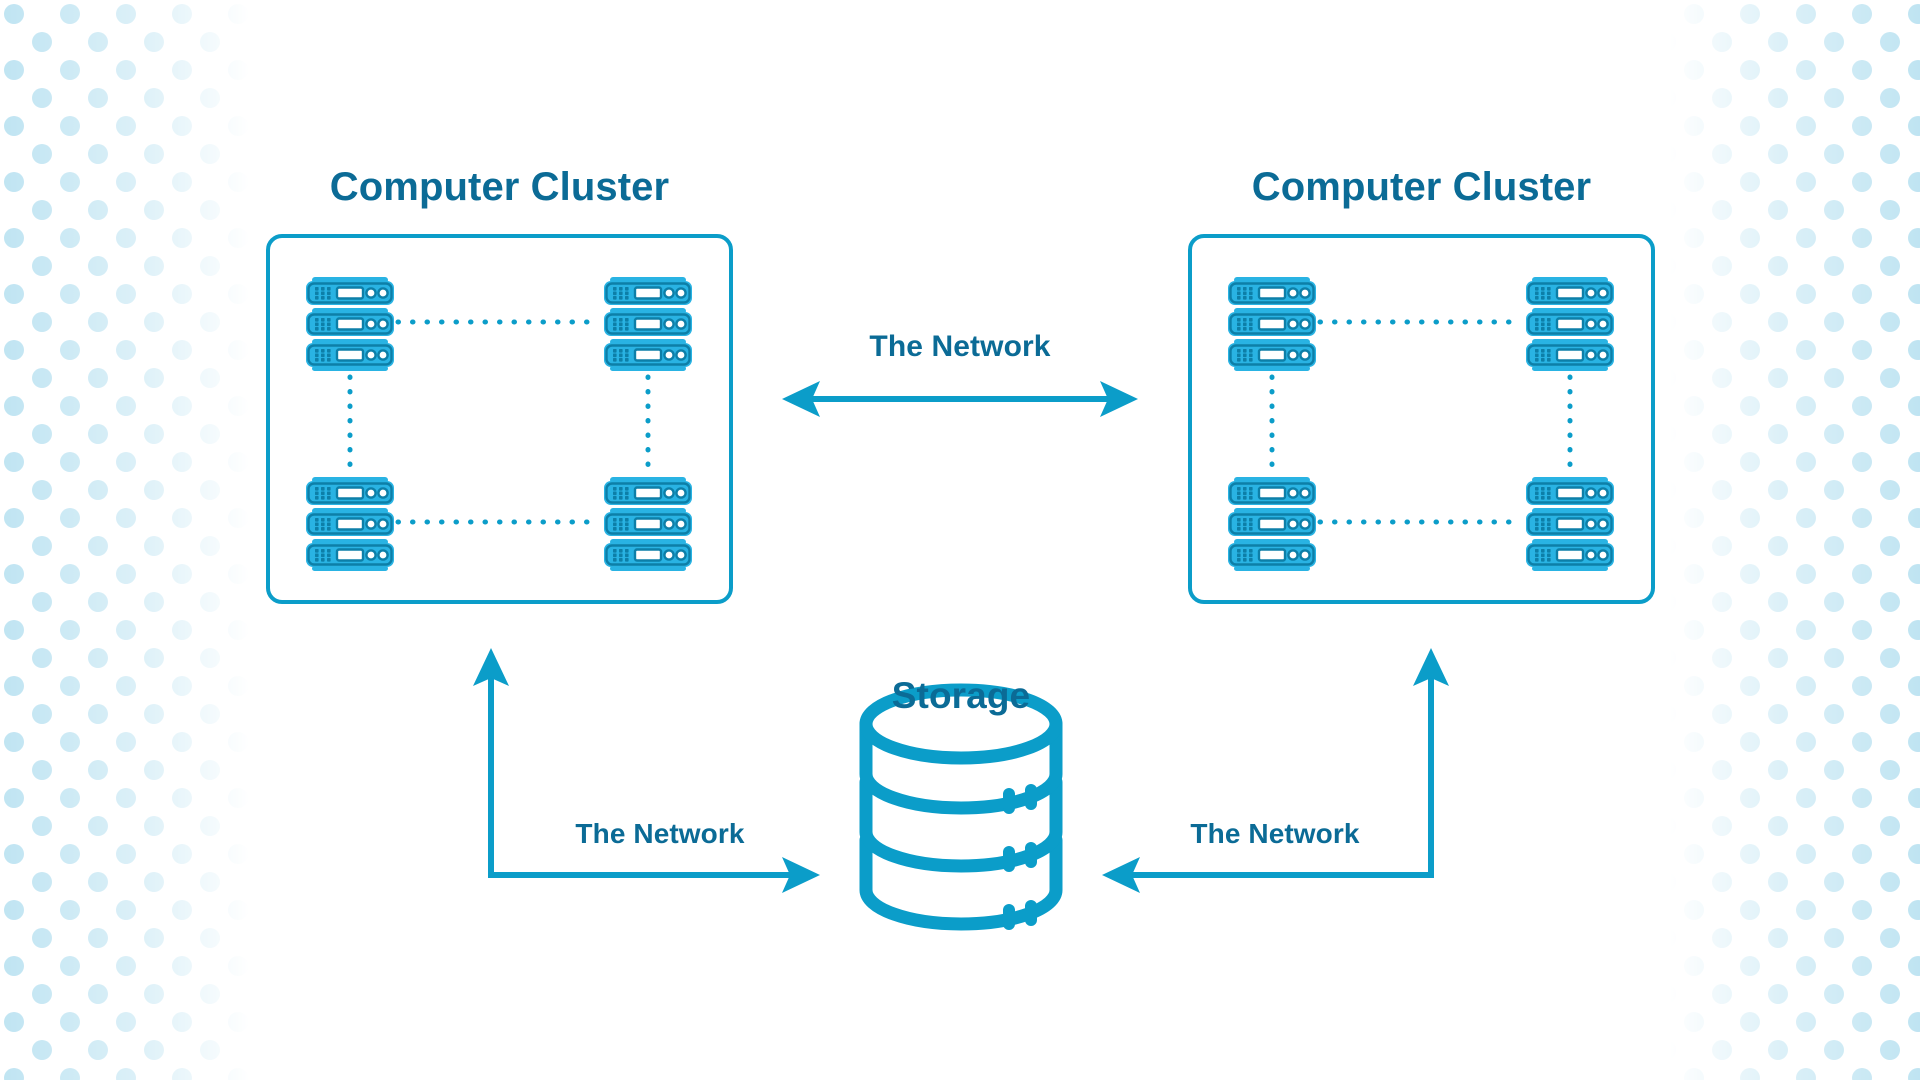  What do you see at coordinates (1421, 187) in the screenshot?
I see `cluster-right-title: Computer Cluster` at bounding box center [1421, 187].